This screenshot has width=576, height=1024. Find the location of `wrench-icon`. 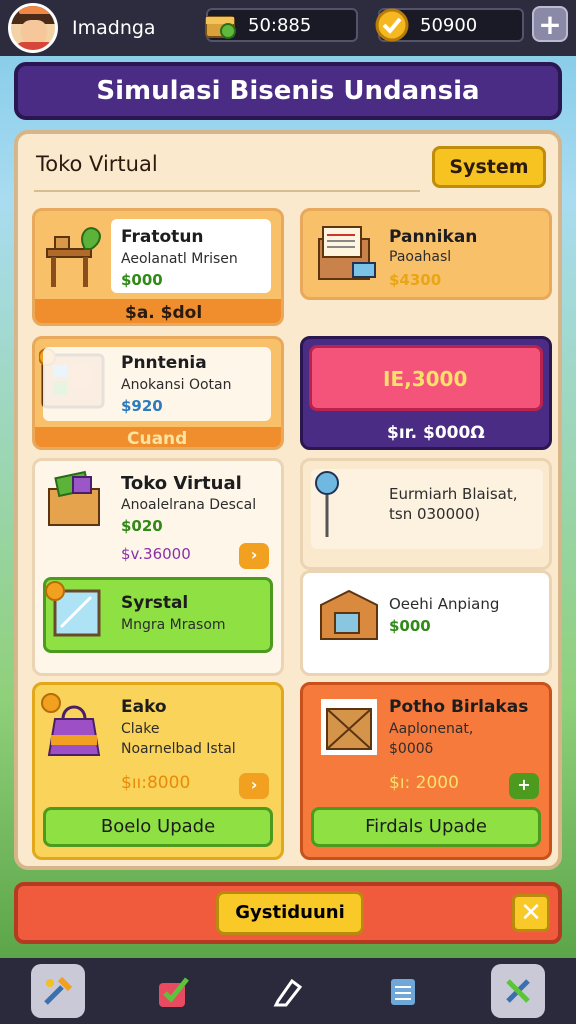

wrench-icon is located at coordinates (518, 991).